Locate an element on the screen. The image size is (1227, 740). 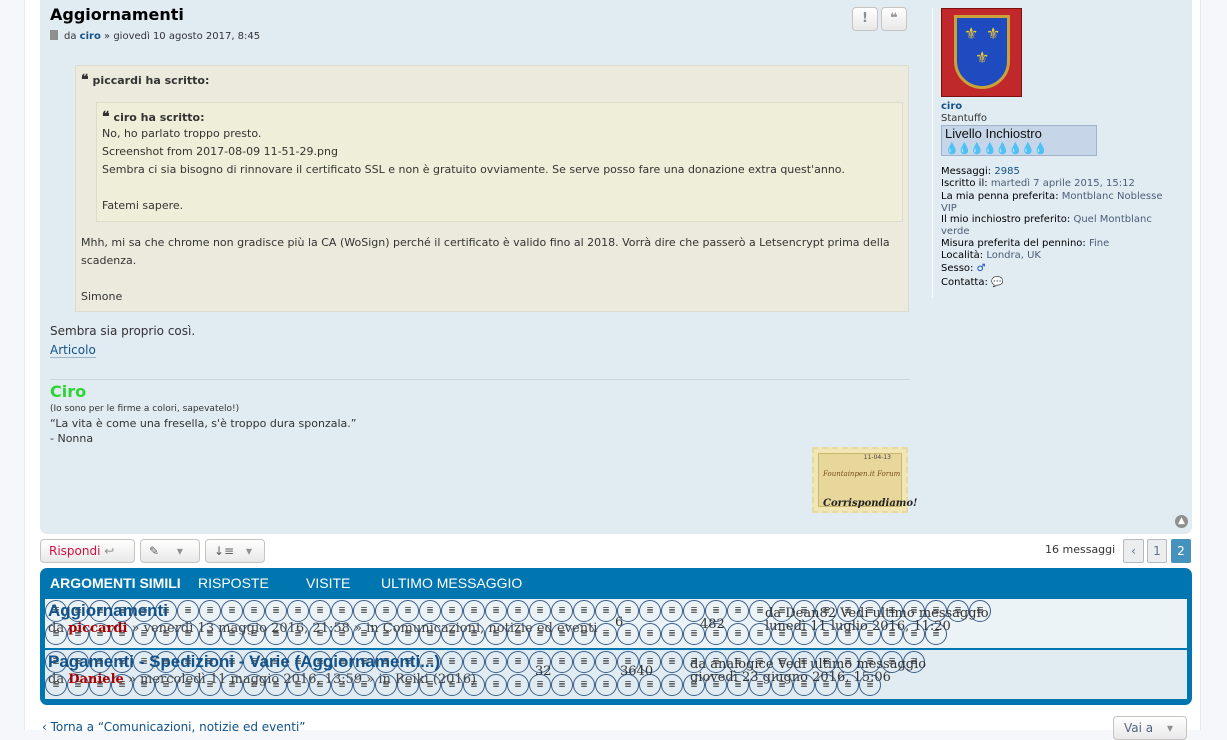
outer-quote-cite: ❝ piccardi ha scritto: is located at coordinates (145, 80).